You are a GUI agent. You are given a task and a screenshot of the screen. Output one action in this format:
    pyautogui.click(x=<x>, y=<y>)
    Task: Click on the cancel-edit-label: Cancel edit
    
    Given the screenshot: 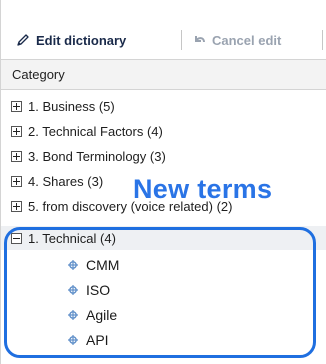 What is the action you would take?
    pyautogui.click(x=247, y=40)
    